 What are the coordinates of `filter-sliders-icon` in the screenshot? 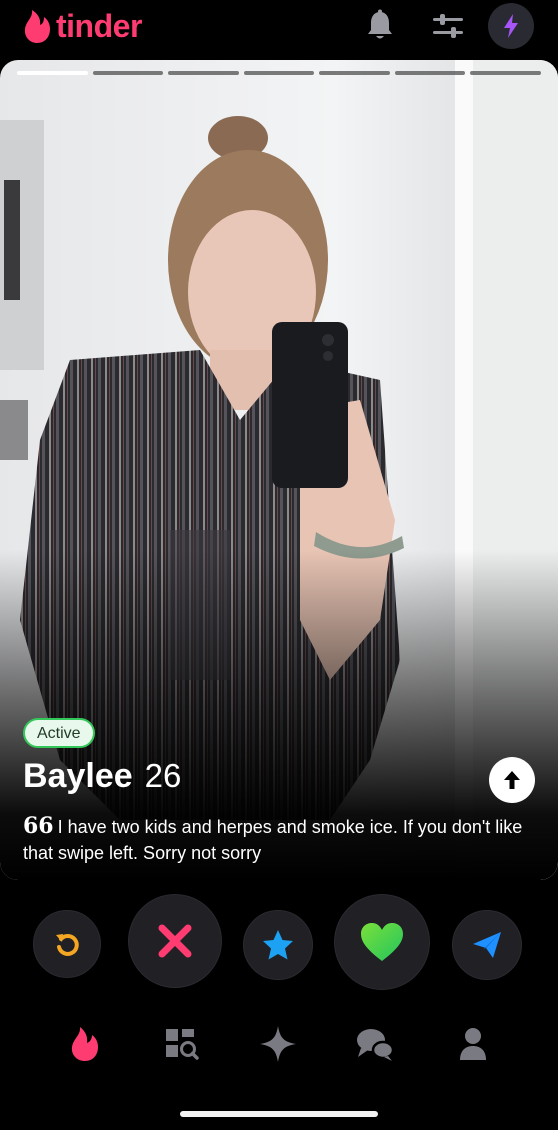 It's located at (448, 26).